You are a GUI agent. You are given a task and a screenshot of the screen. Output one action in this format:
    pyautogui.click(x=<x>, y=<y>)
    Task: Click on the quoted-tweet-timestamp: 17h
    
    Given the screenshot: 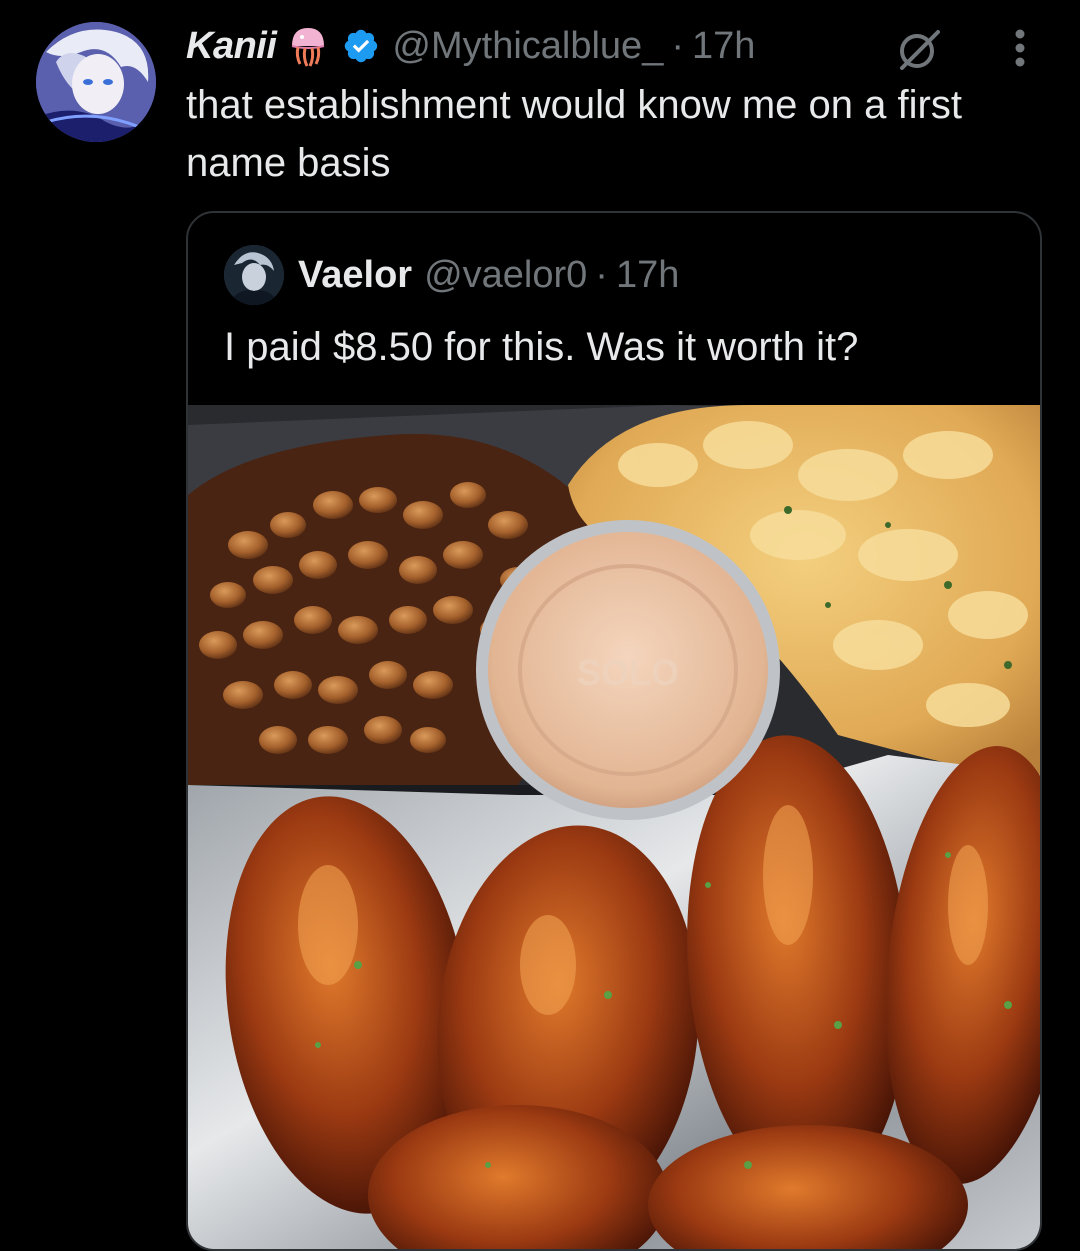 What is the action you would take?
    pyautogui.click(x=647, y=275)
    